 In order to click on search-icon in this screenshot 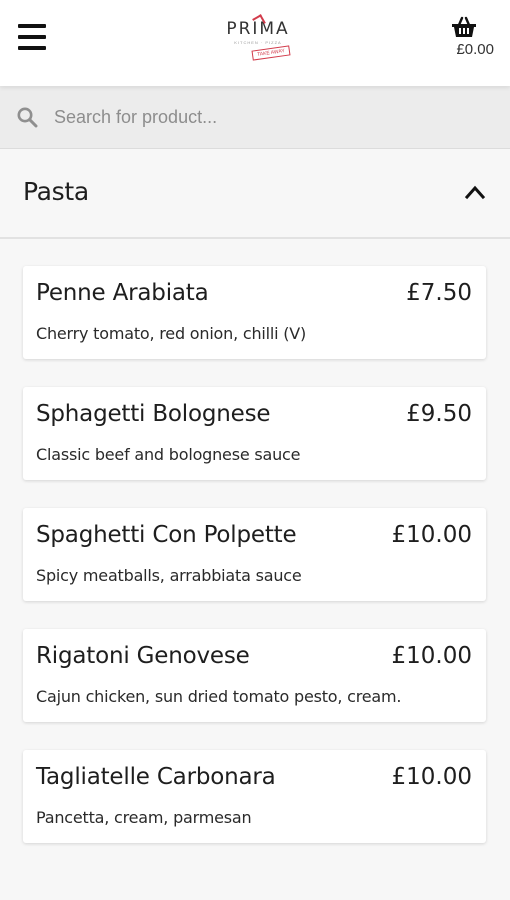, I will do `click(27, 117)`.